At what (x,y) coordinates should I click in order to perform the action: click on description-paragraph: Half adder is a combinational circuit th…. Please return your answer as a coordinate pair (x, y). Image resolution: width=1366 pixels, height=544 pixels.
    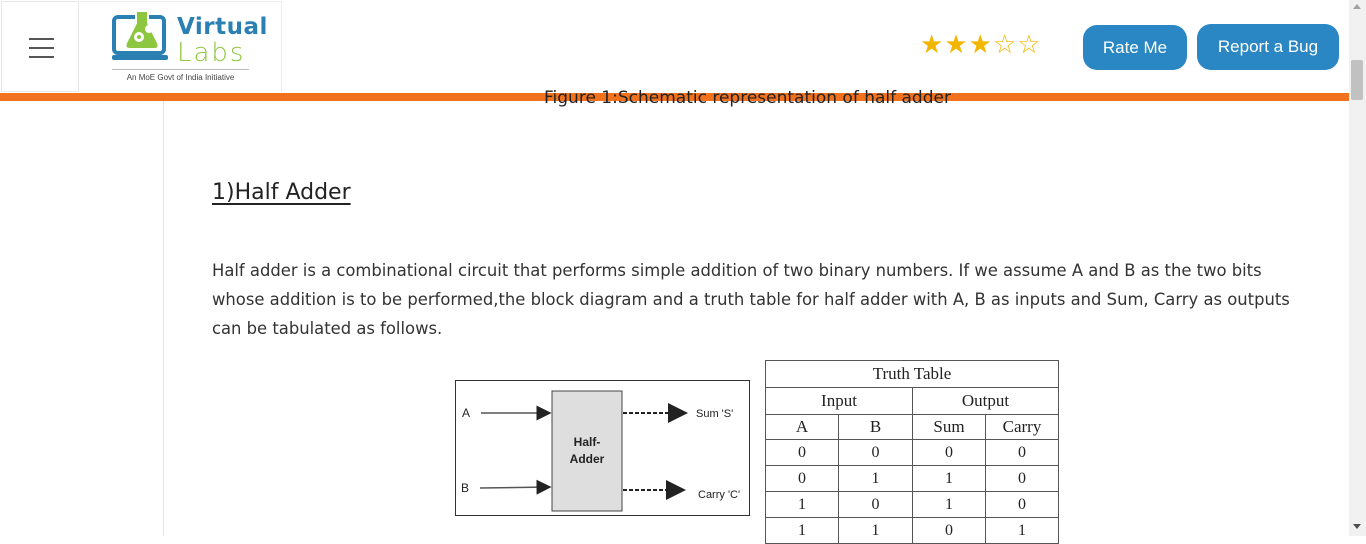
    Looking at the image, I should click on (751, 299).